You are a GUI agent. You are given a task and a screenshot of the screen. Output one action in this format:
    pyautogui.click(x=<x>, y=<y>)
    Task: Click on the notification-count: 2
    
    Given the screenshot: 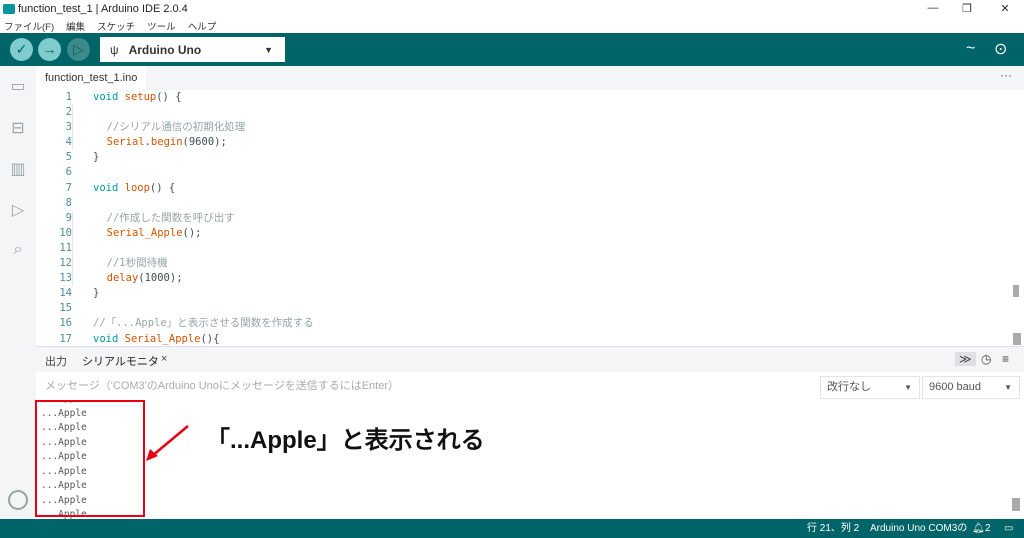 What is the action you would take?
    pyautogui.click(x=988, y=528)
    